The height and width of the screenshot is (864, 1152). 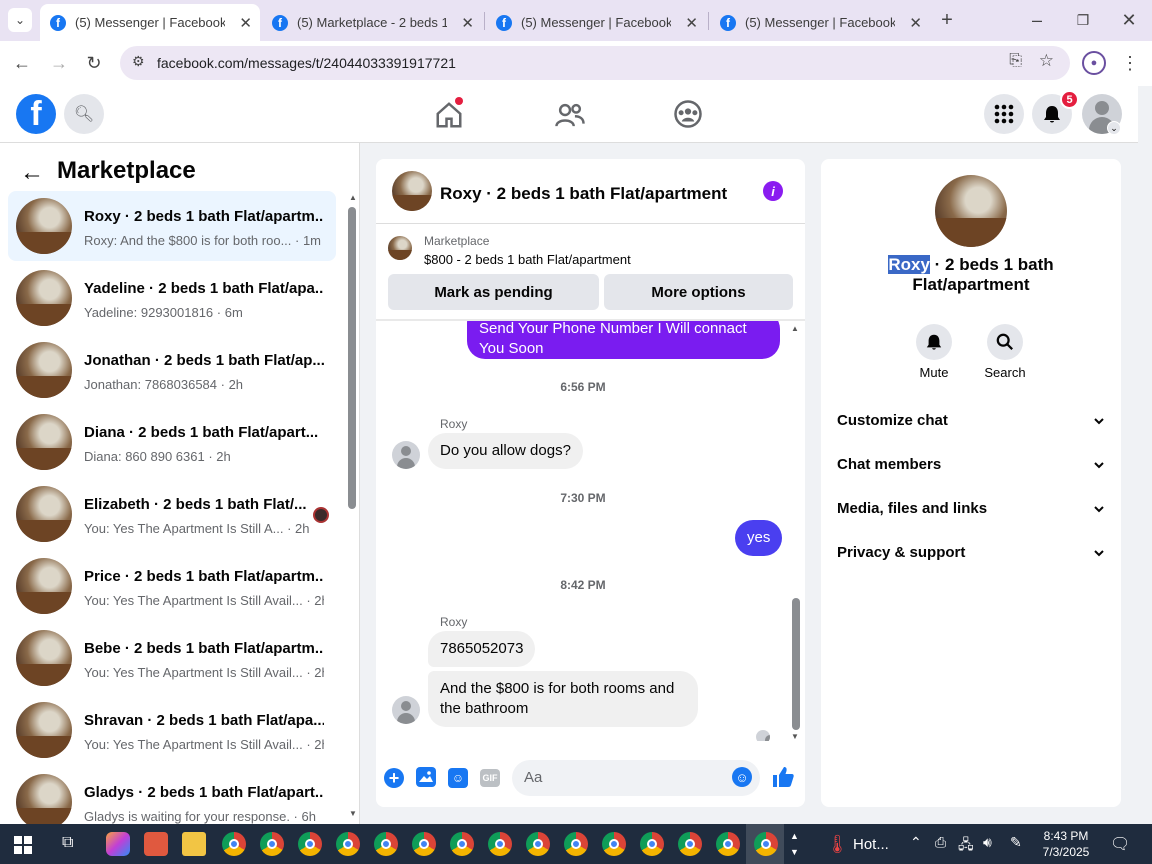 What do you see at coordinates (484, 21) in the screenshot?
I see `tab-separator` at bounding box center [484, 21].